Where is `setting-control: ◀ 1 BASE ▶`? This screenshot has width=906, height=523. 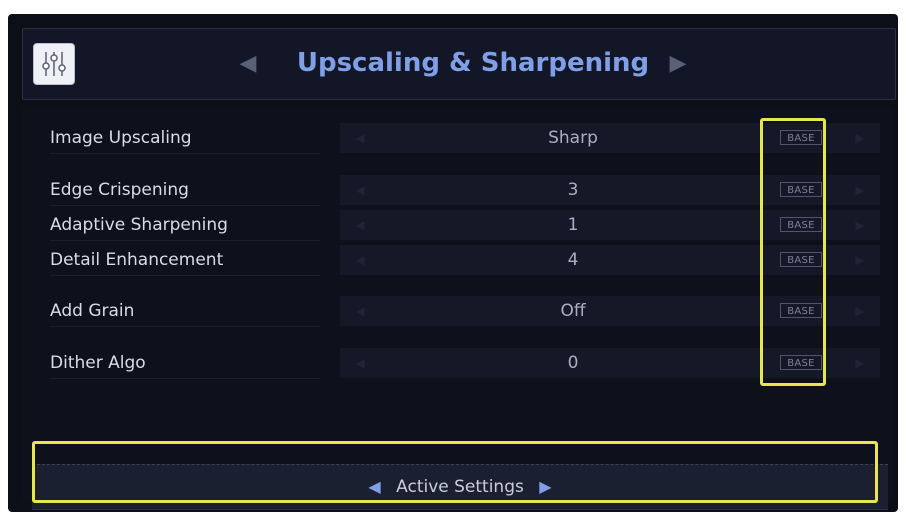 setting-control: ◀ 1 BASE ▶ is located at coordinates (610, 225).